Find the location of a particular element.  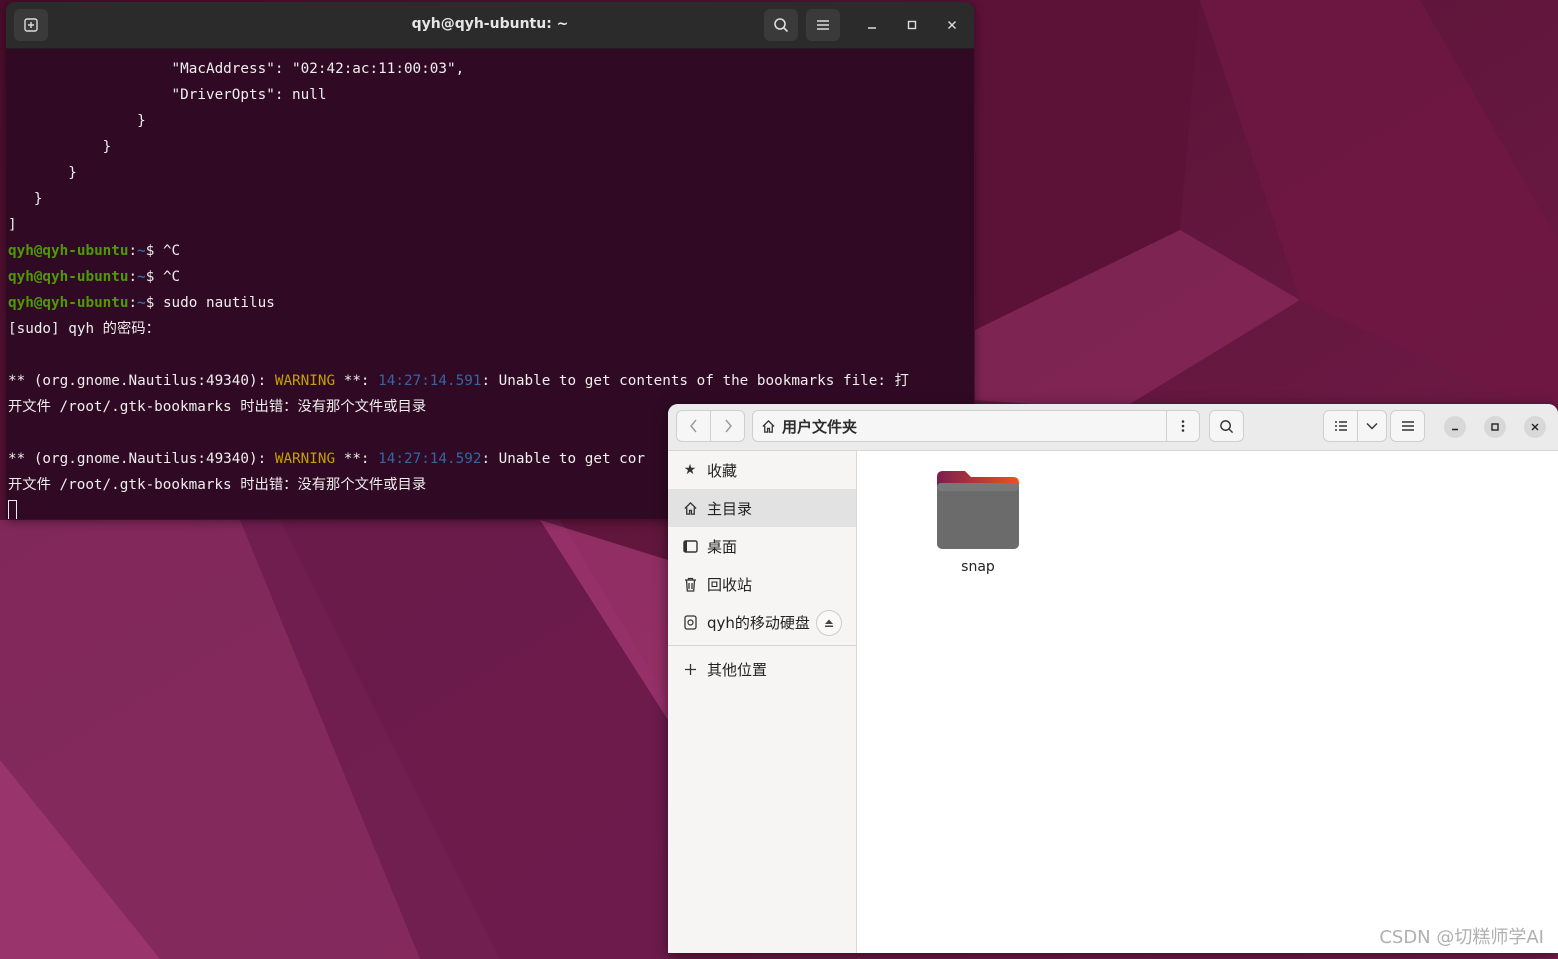

sidebar-item-label: qyh的移动硬盘 is located at coordinates (758, 622).